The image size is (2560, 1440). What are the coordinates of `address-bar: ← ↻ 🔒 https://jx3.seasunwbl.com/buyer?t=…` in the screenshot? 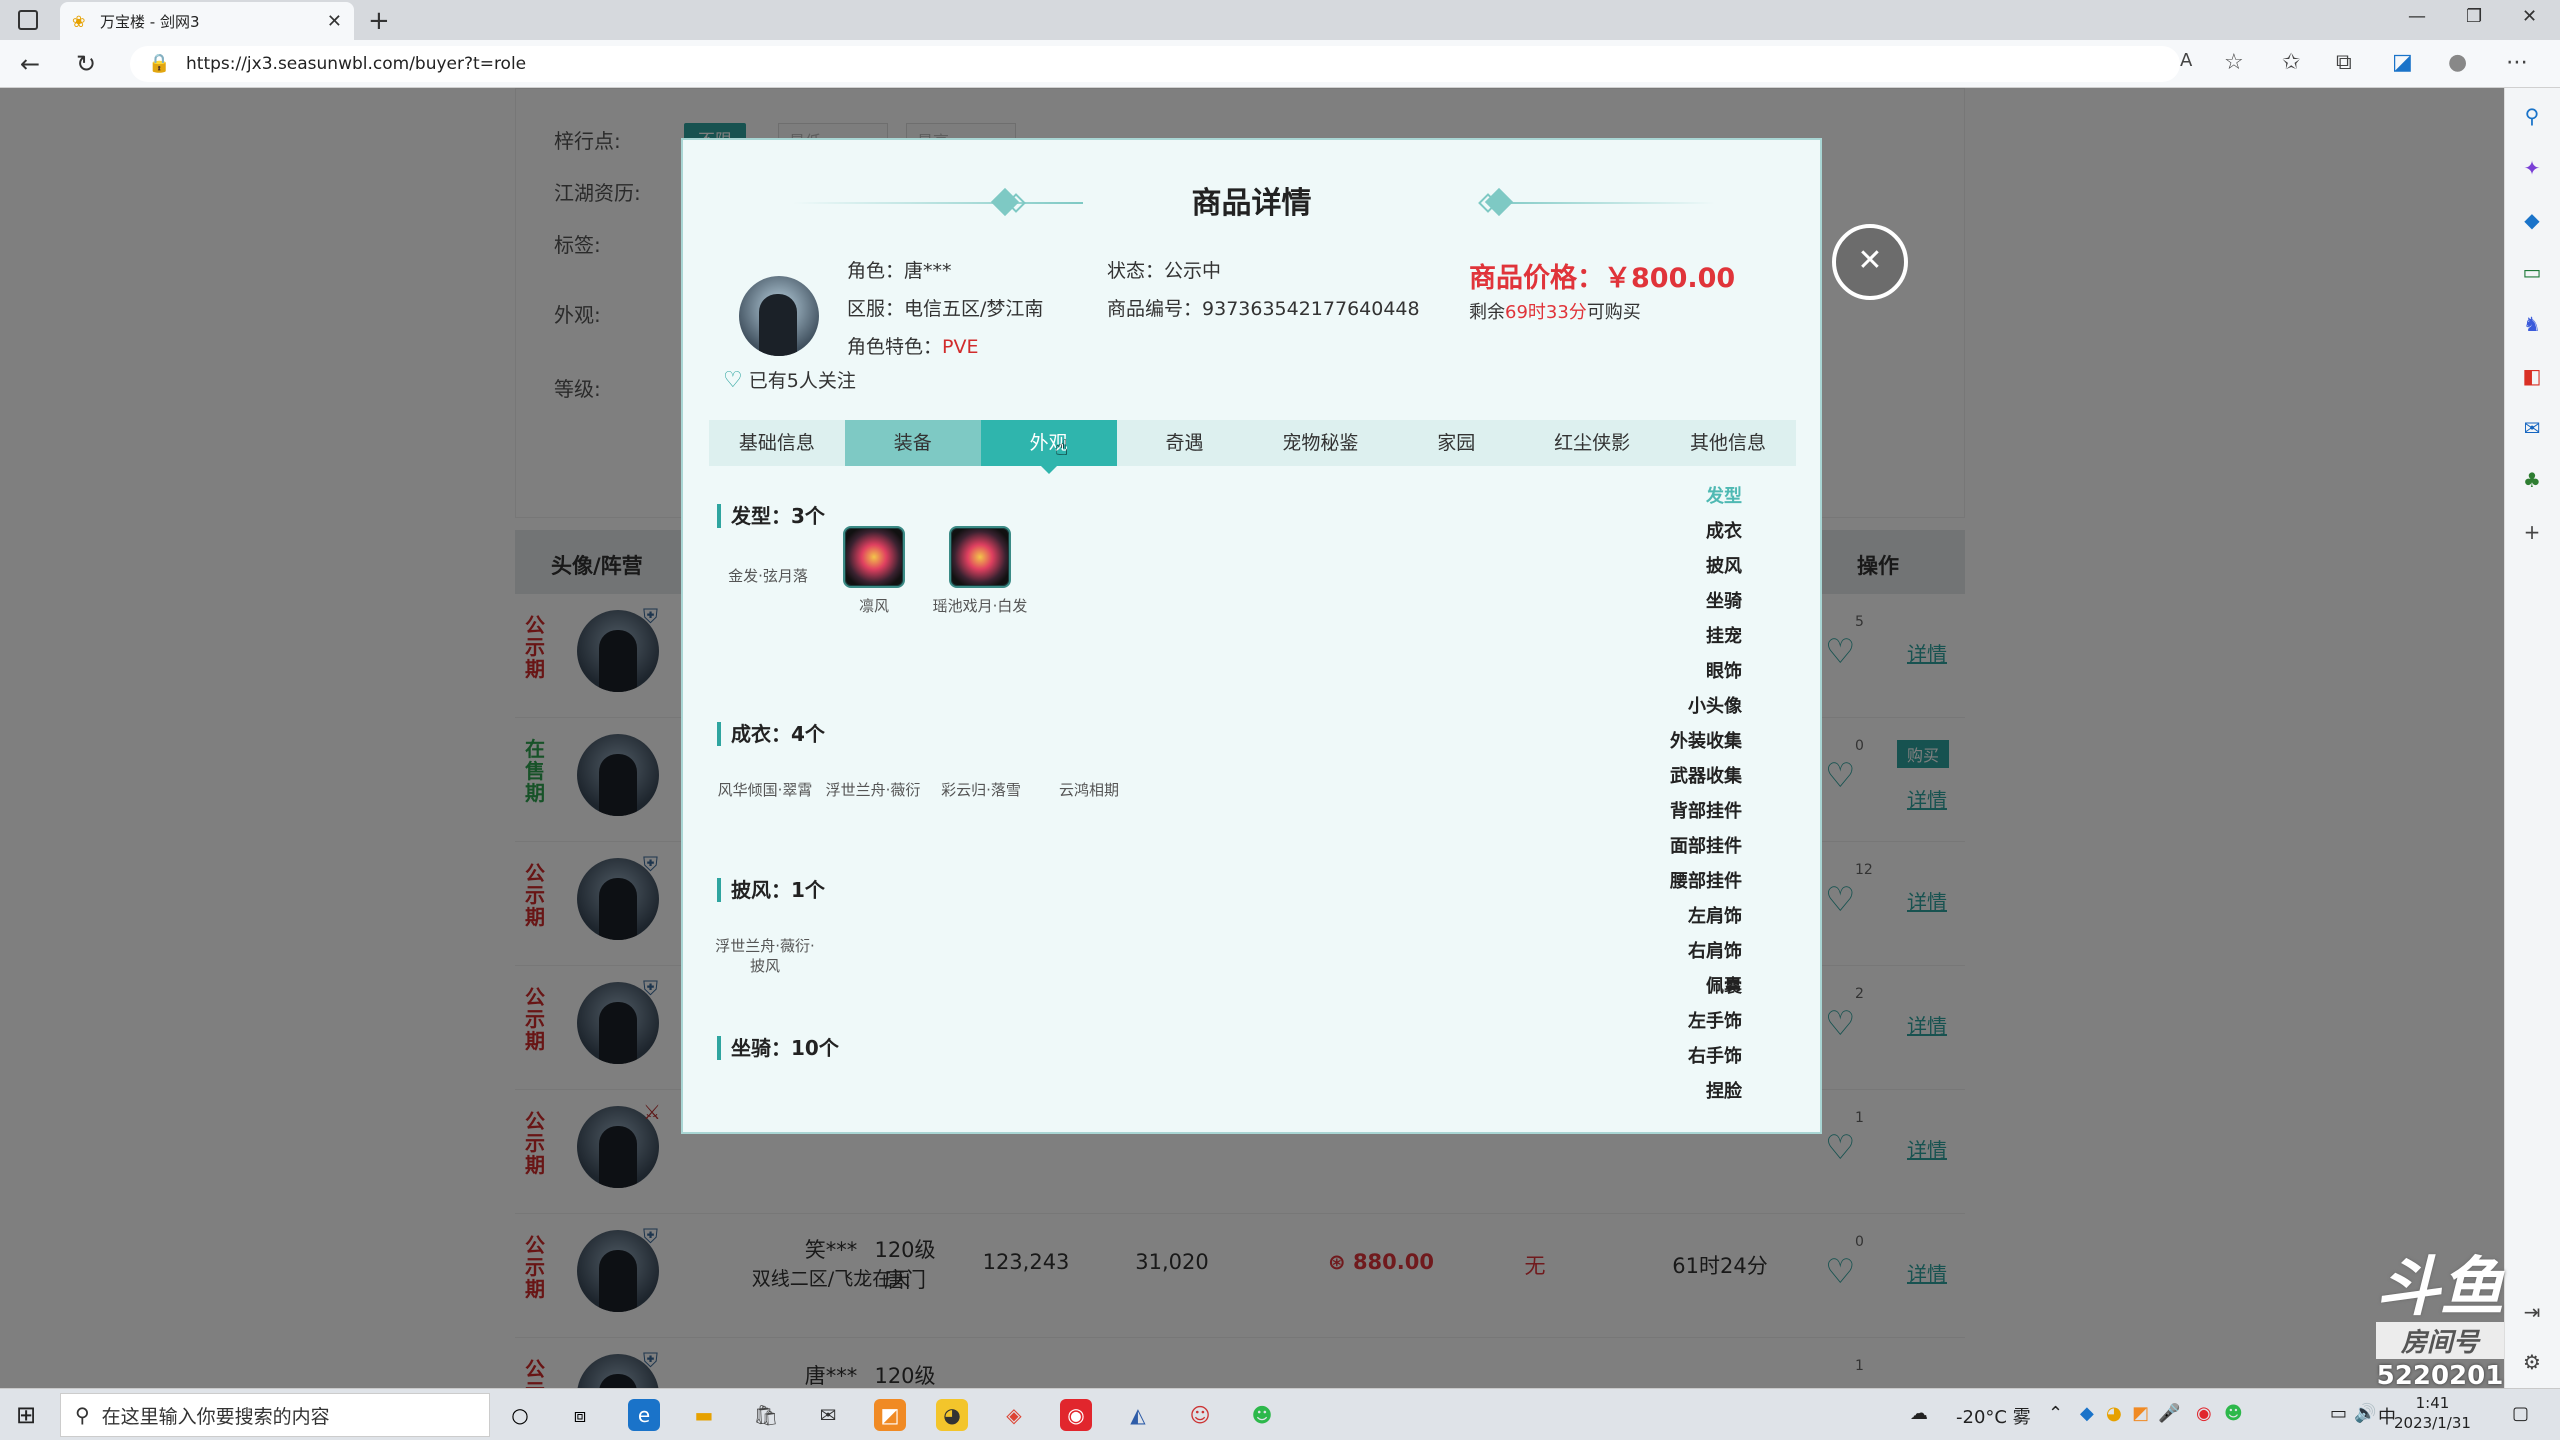 It's located at (1280, 64).